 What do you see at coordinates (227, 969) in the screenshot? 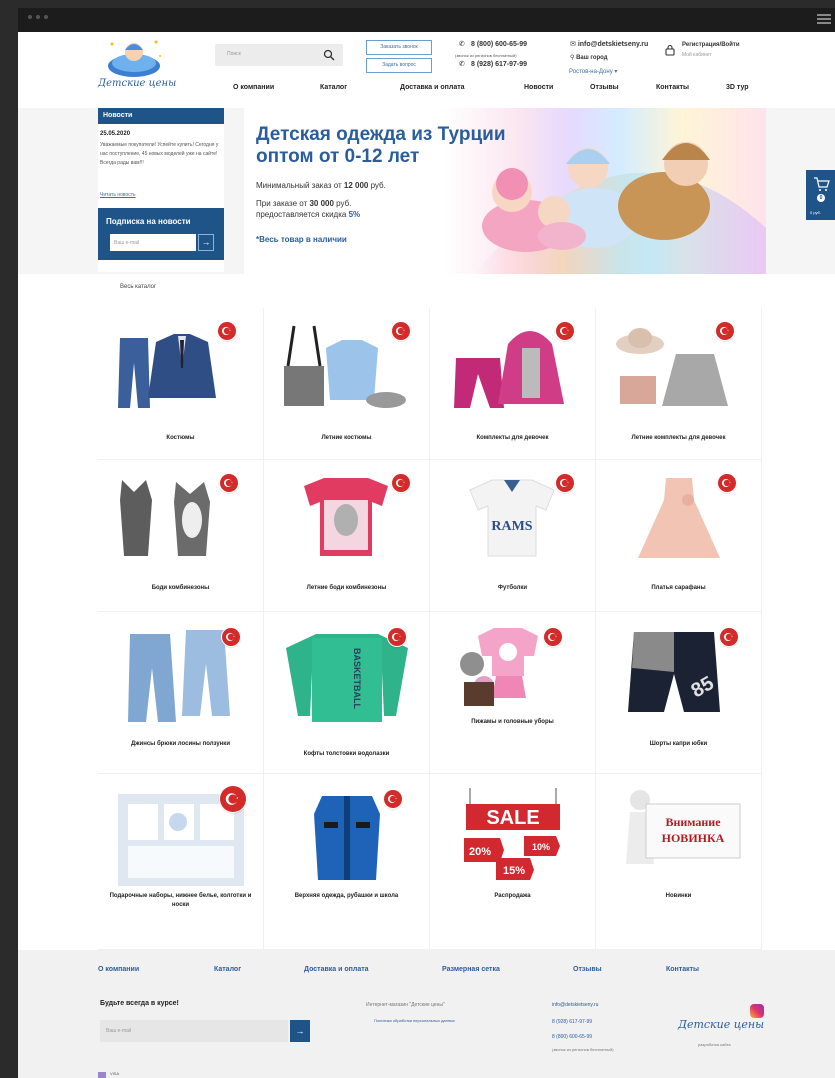
I see `footer-nav-catalog: Каталог` at bounding box center [227, 969].